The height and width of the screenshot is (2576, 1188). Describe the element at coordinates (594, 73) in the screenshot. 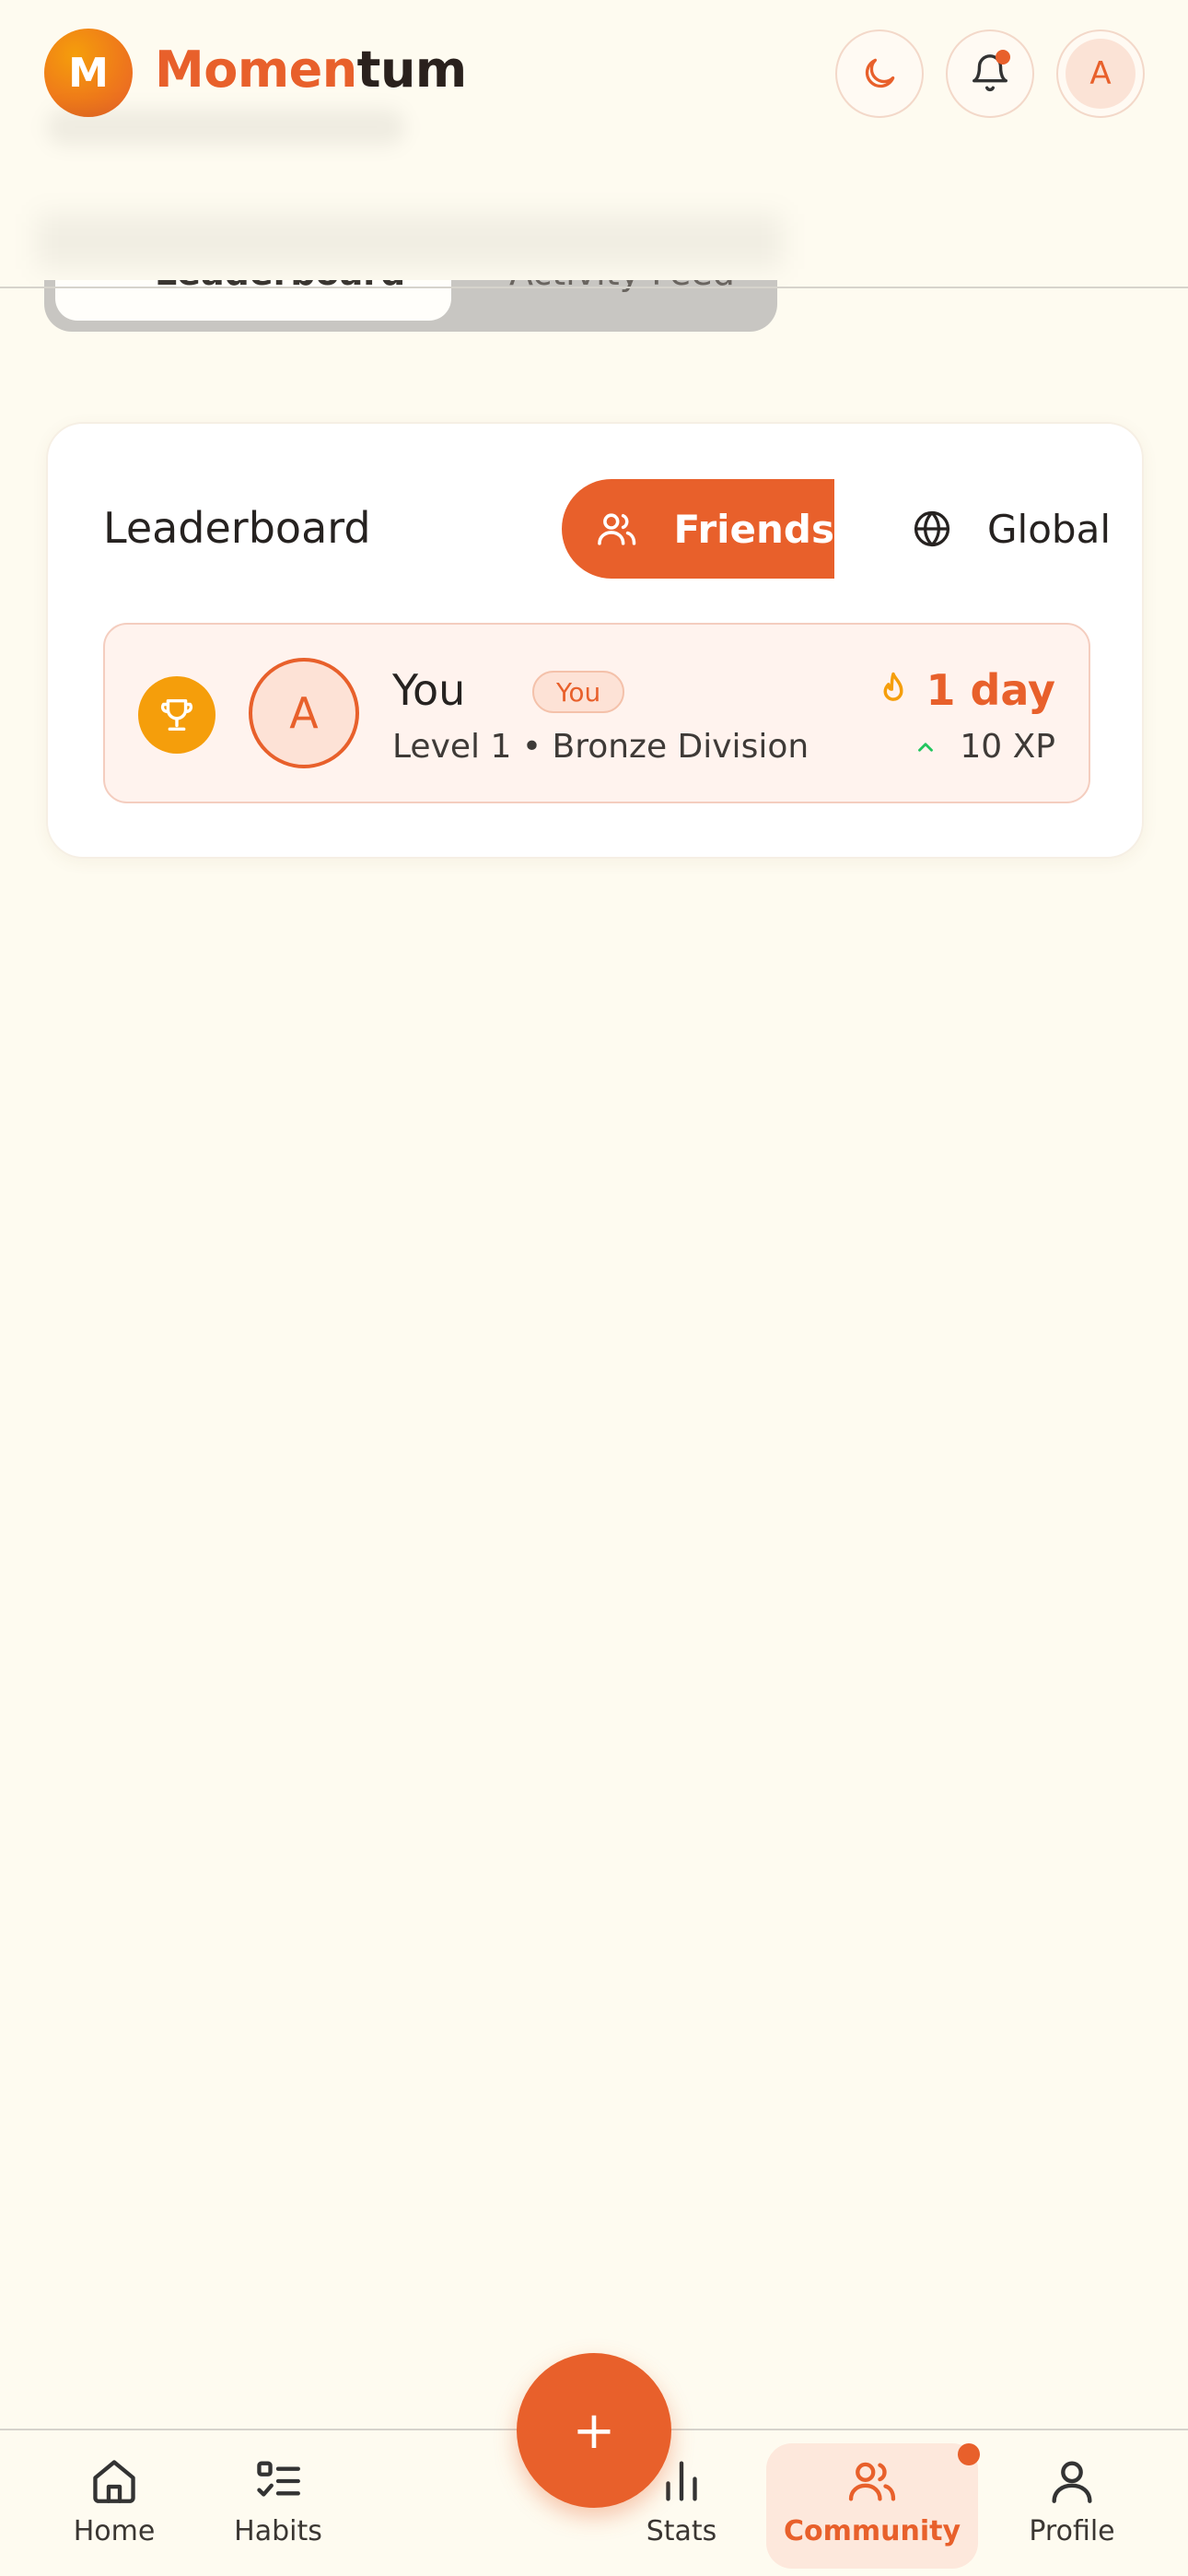

I see `app-header: M Momentum A` at that location.